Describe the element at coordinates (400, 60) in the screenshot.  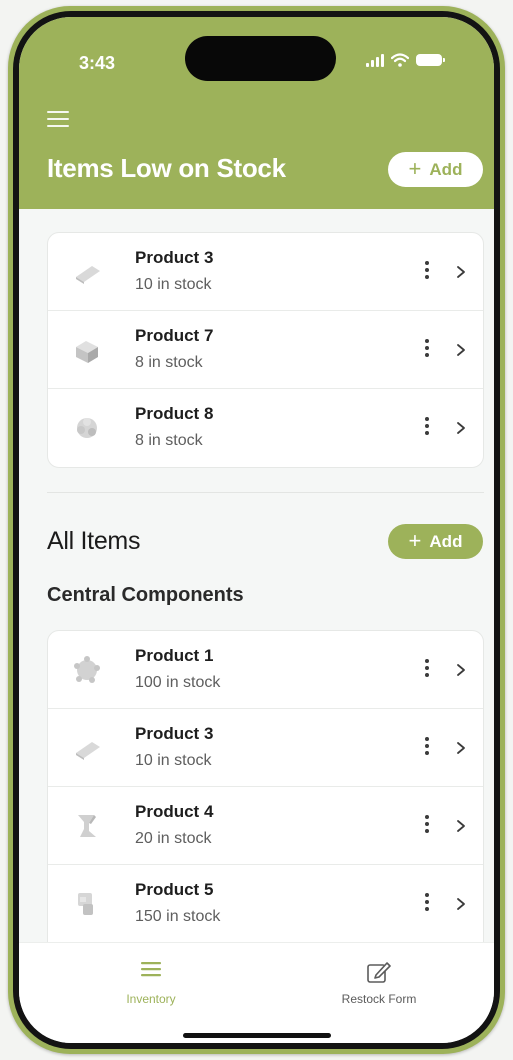
I see `wifi-icon` at that location.